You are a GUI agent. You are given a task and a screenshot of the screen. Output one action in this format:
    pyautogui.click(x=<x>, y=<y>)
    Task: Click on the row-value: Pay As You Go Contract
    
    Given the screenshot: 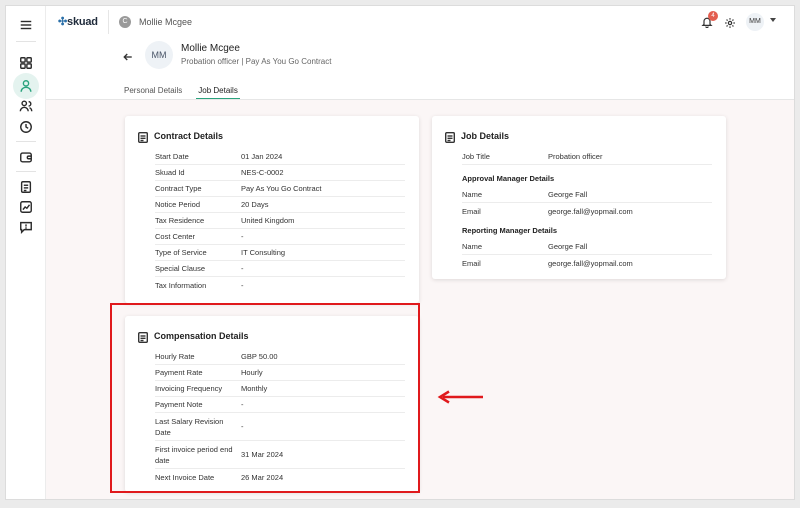 What is the action you would take?
    pyautogui.click(x=281, y=188)
    